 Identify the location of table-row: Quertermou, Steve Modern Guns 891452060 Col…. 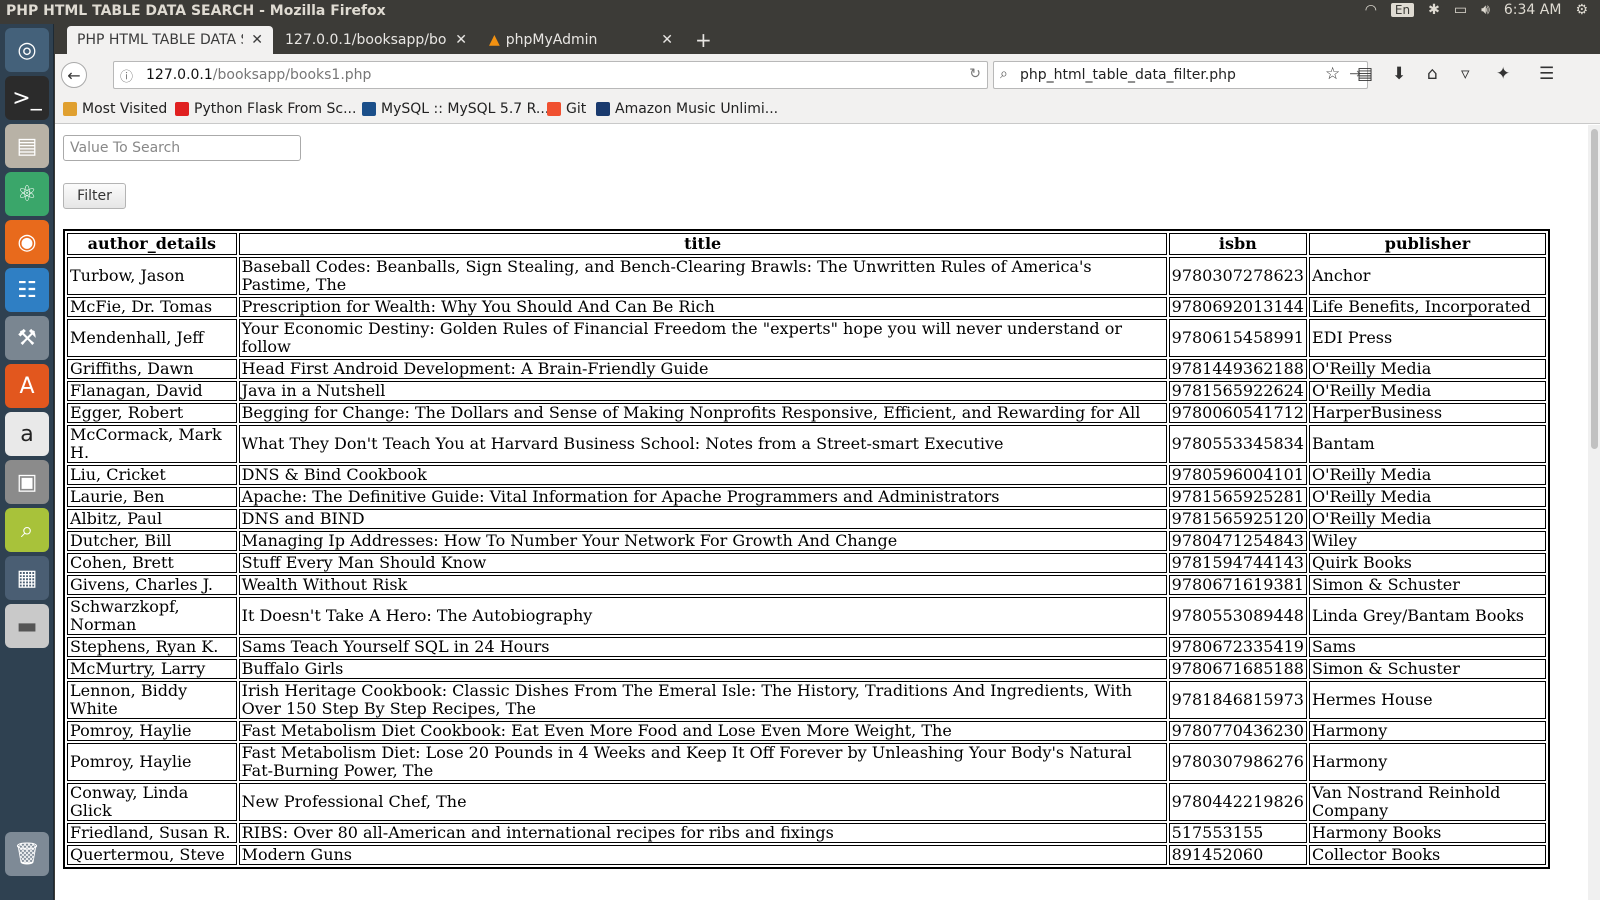
(806, 855).